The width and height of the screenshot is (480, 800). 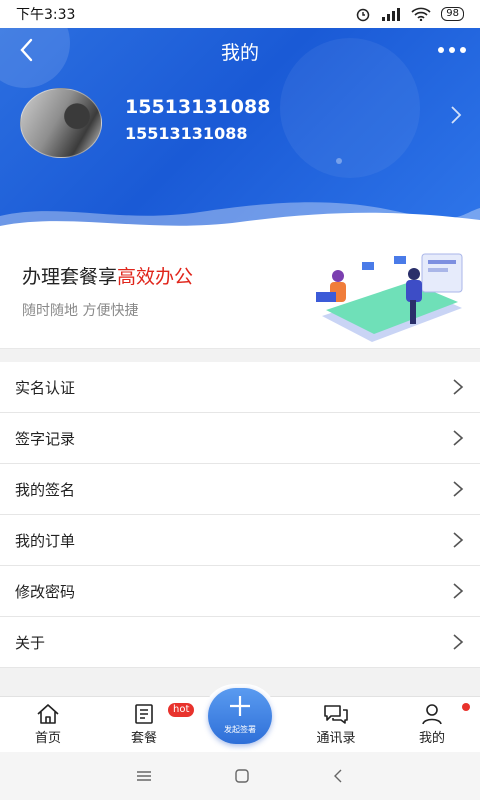 I want to click on menu-item-about: 关于, so click(x=240, y=642).